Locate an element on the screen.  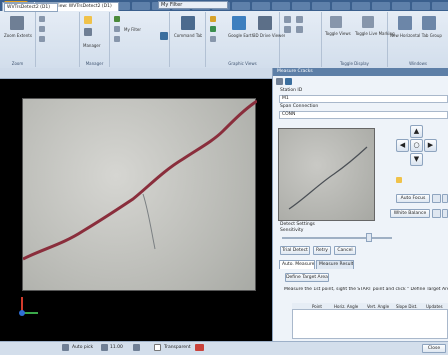
station-id-field: M1 is located at coordinates (363, 99).